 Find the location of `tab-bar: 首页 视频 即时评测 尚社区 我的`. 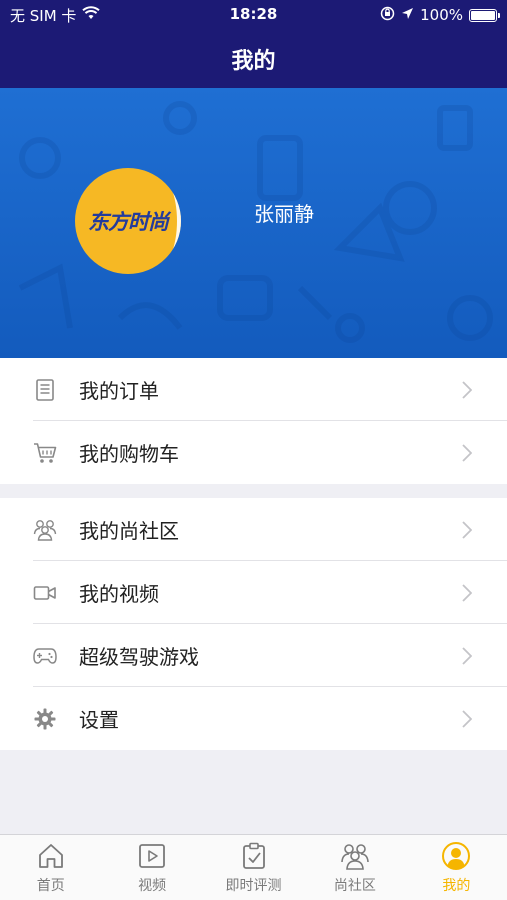

tab-bar: 首页 视频 即时评测 尚社区 我的 is located at coordinates (253, 867).